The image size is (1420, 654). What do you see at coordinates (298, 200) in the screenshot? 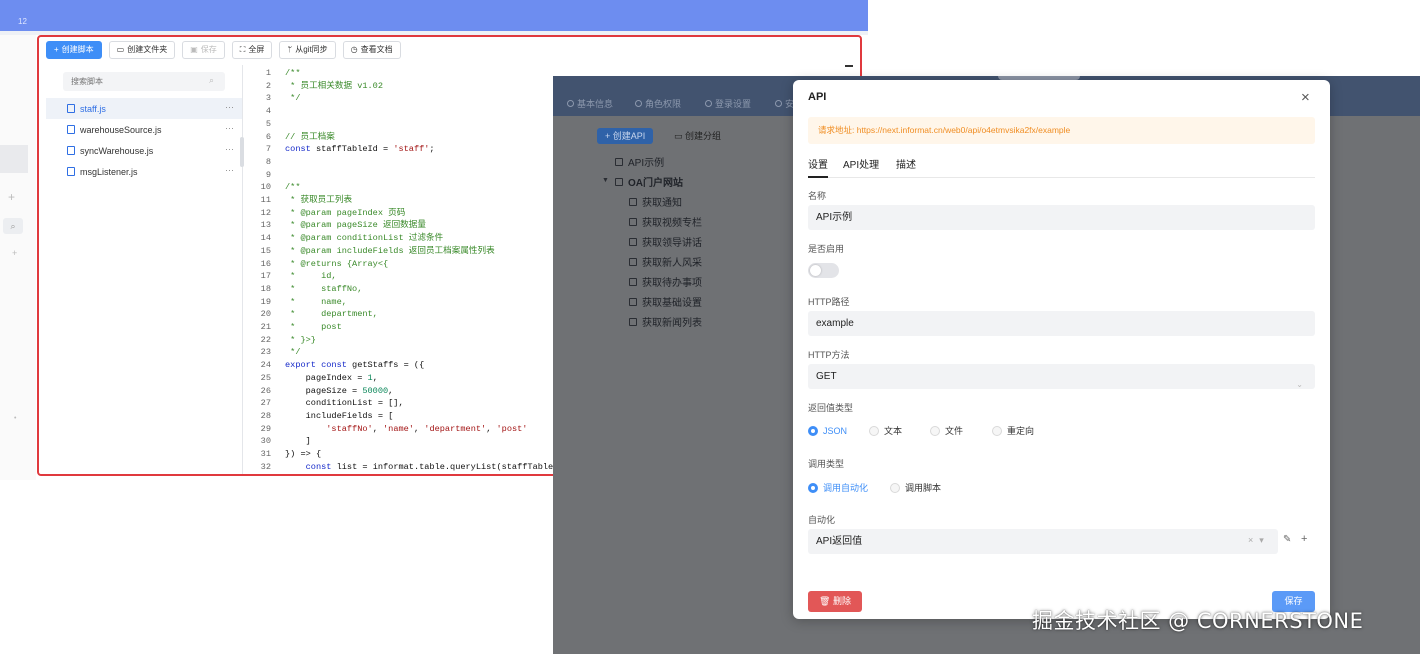
I see `code-line: 11 * 获取员工列表` at bounding box center [298, 200].